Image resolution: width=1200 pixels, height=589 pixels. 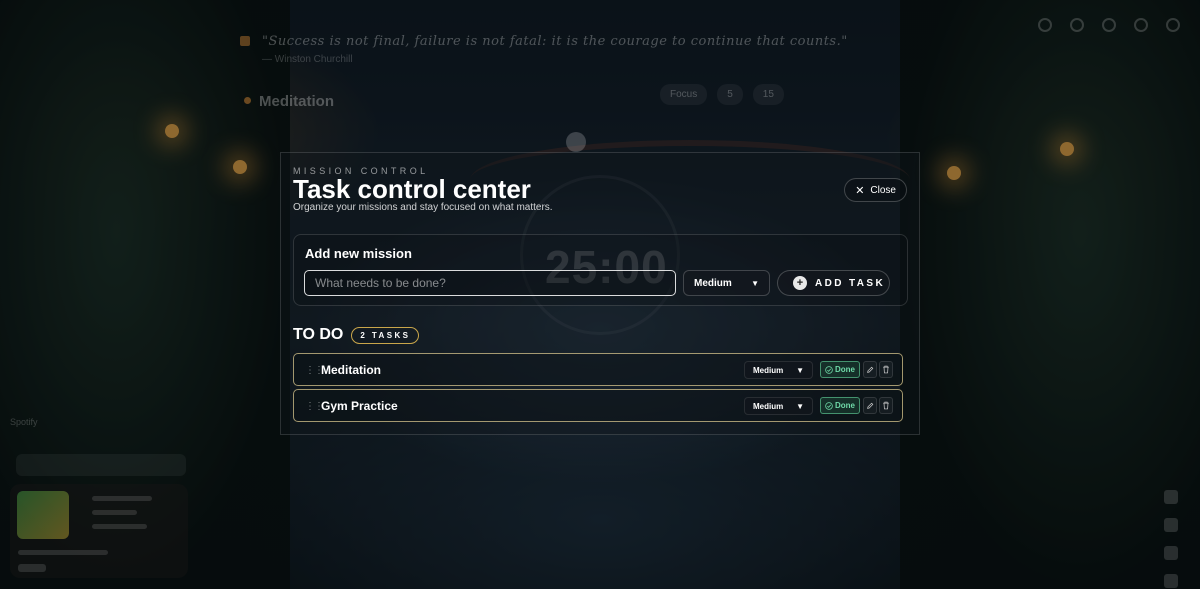 I want to click on theme-icon, so click(x=1077, y=25).